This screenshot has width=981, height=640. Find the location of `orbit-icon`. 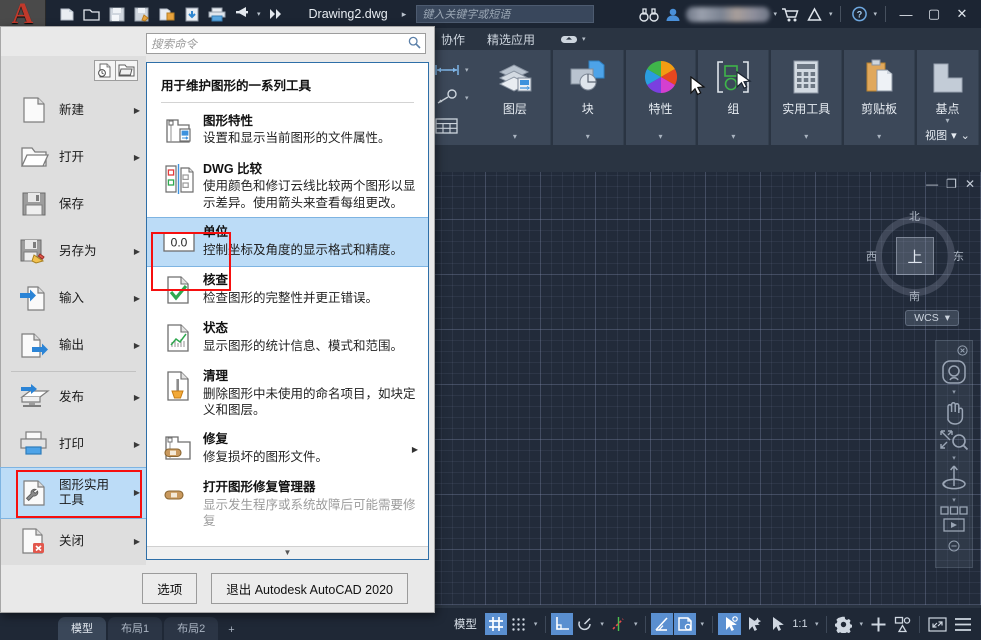

orbit-icon is located at coordinates (954, 479).